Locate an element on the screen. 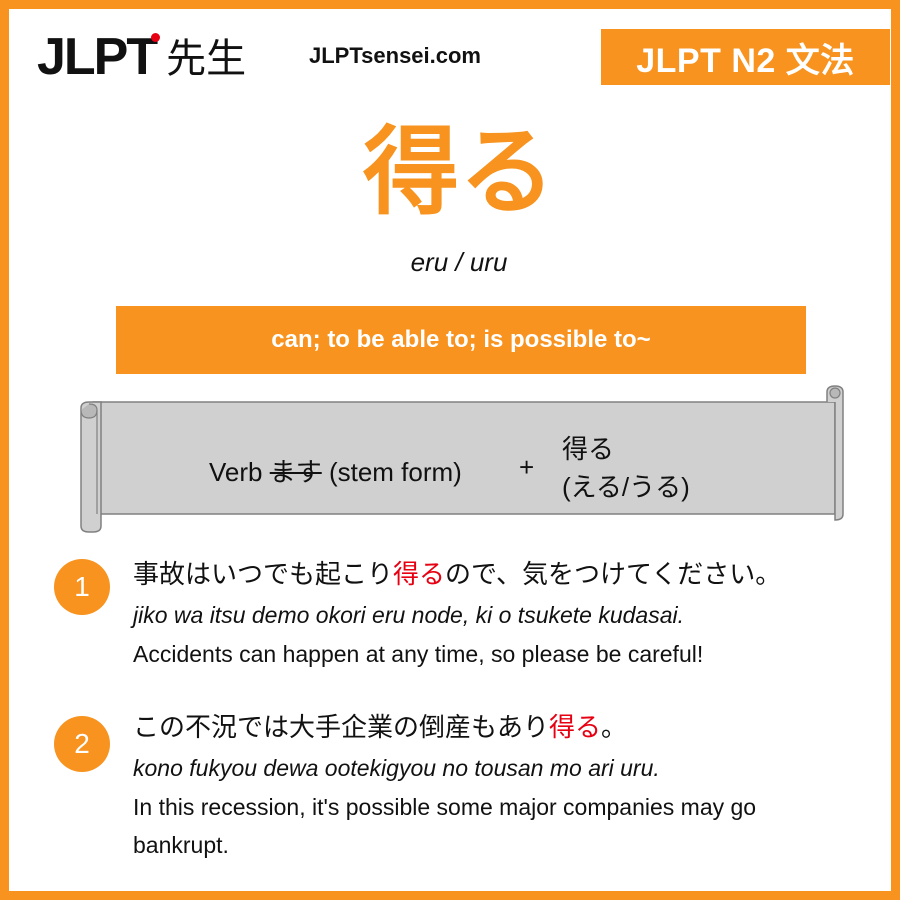 The width and height of the screenshot is (900, 900). formula-scroll: Verb ます (stem form) + 得る (える/うる) is located at coordinates (464, 459).